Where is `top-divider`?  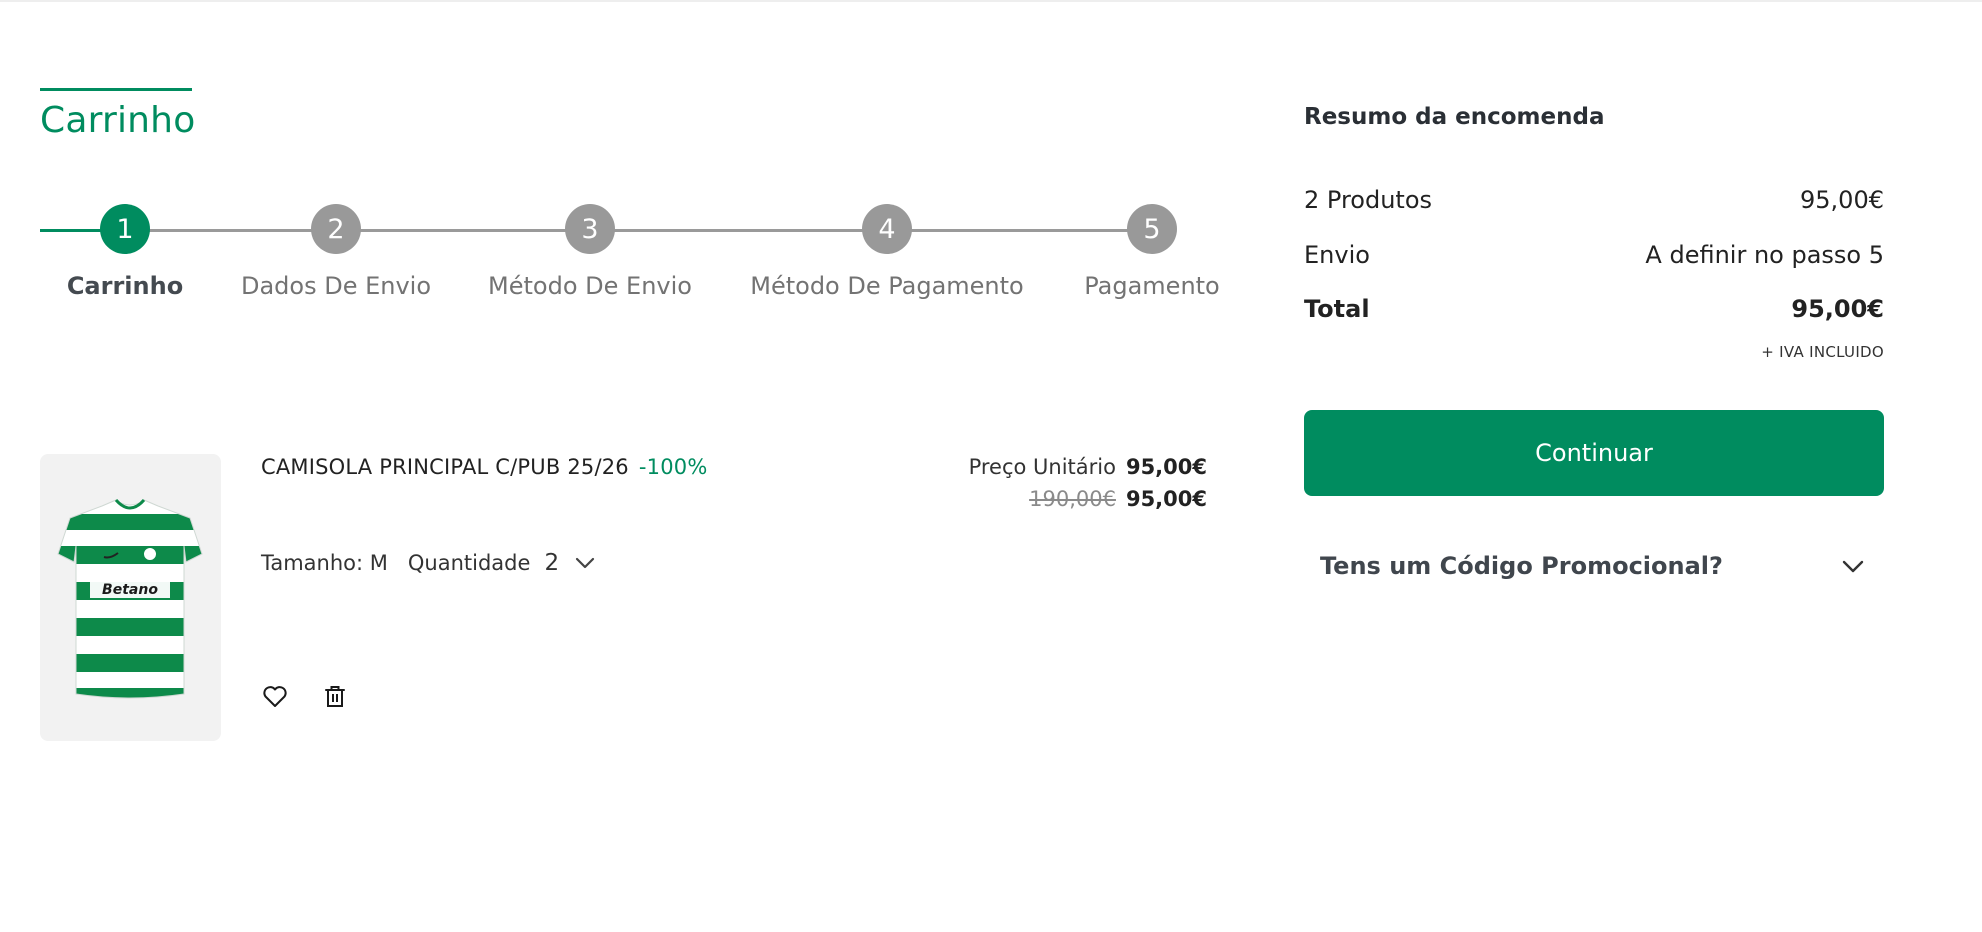 top-divider is located at coordinates (991, 1).